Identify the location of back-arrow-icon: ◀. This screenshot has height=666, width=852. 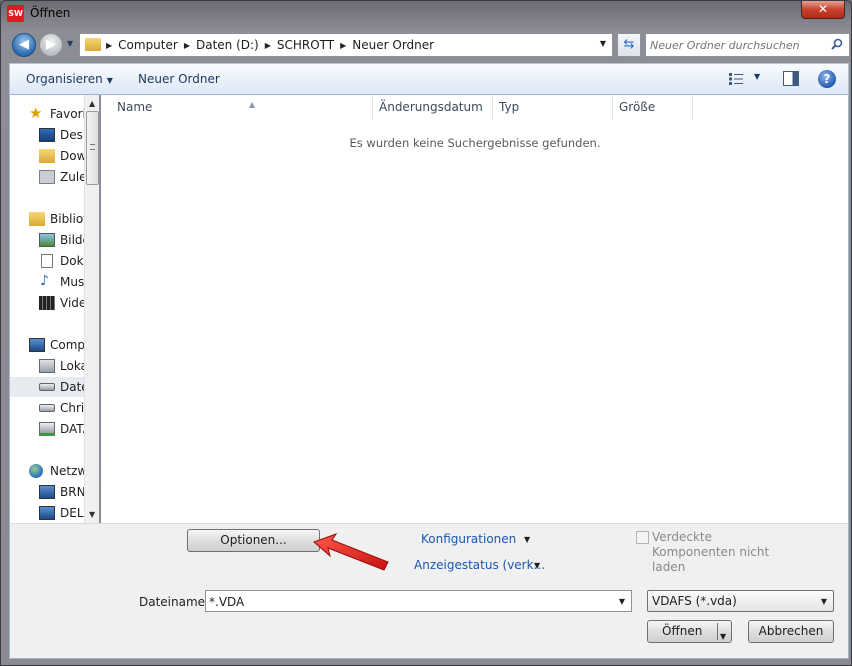
(24, 44).